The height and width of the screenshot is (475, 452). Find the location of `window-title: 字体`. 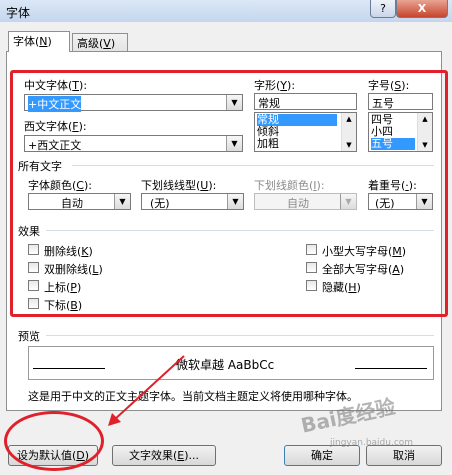

window-title: 字体 is located at coordinates (18, 13).